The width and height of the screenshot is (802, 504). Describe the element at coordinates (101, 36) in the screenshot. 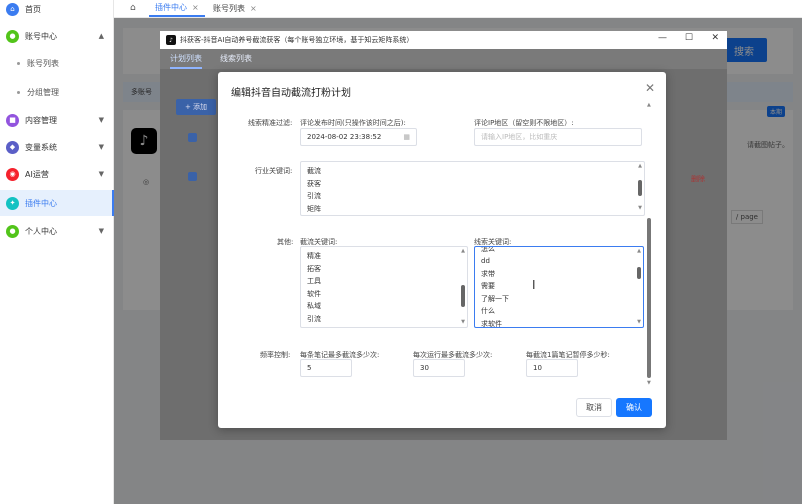

I see `chevron-up-icon: ▲` at that location.